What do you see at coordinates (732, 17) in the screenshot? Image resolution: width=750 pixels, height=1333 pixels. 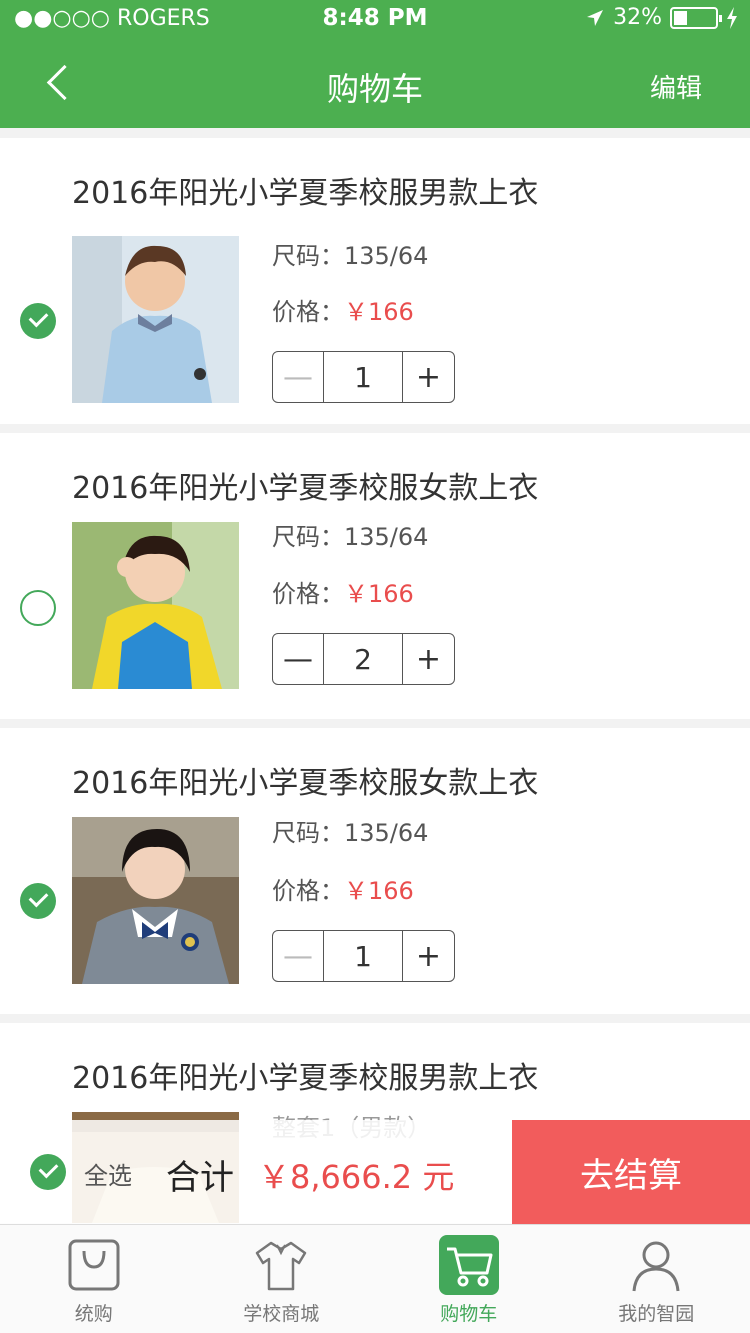 I see `charging-bolt-icon` at bounding box center [732, 17].